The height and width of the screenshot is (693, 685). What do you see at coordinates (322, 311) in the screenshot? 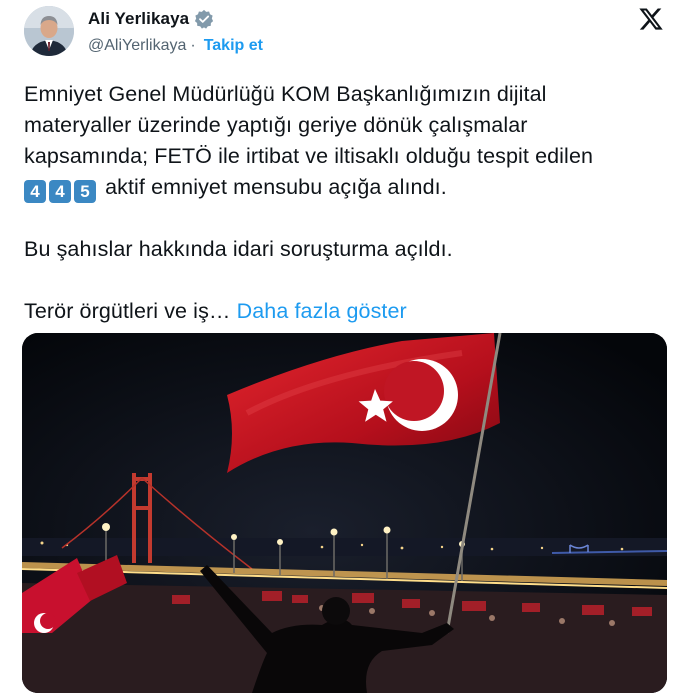
I see `show-more-link: Daha fazla göster` at bounding box center [322, 311].